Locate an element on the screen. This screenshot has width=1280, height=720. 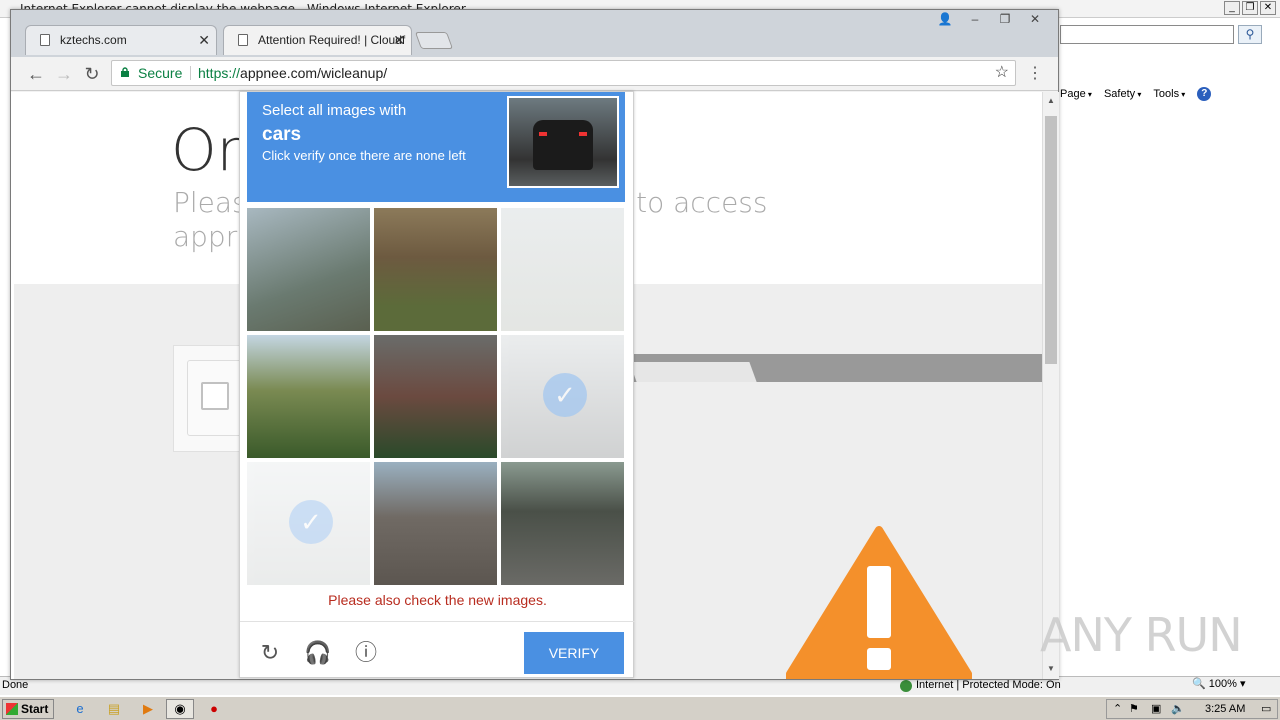
forward-icon: → is located at coordinates (64, 74).